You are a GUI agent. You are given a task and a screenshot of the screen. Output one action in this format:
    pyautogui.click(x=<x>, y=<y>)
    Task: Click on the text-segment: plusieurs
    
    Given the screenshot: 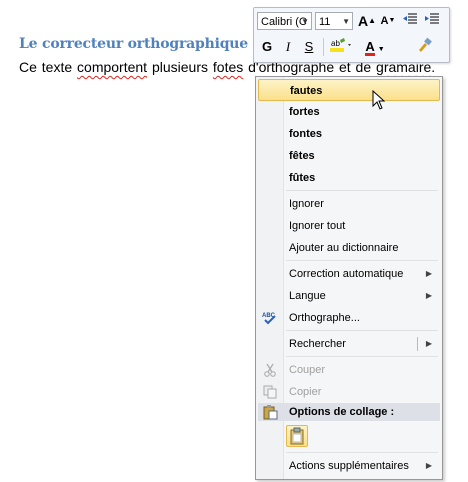 What is the action you would take?
    pyautogui.click(x=180, y=67)
    